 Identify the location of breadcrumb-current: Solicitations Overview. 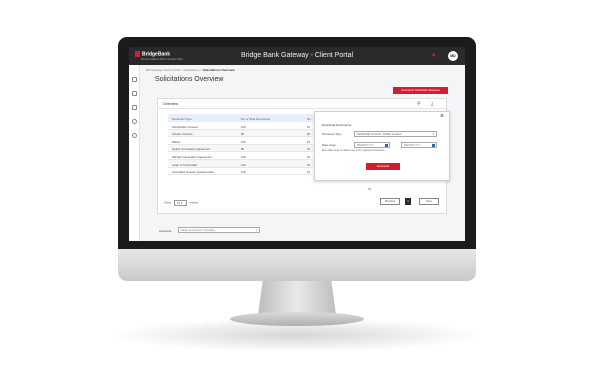
(218, 70).